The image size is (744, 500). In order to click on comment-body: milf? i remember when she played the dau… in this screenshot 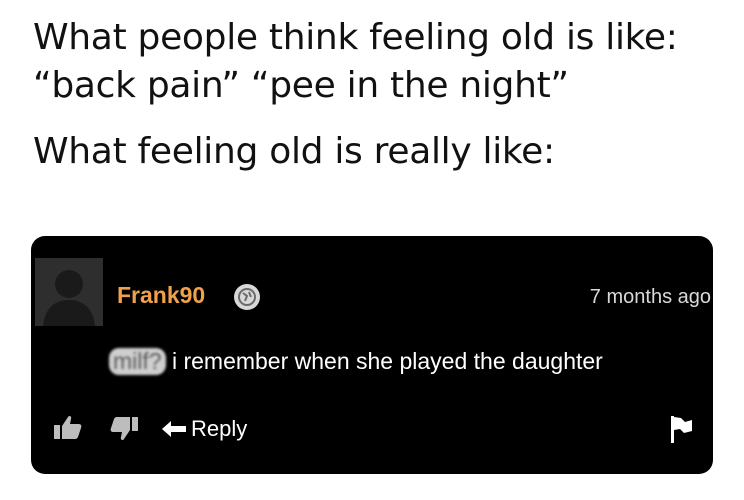, I will do `click(356, 361)`.